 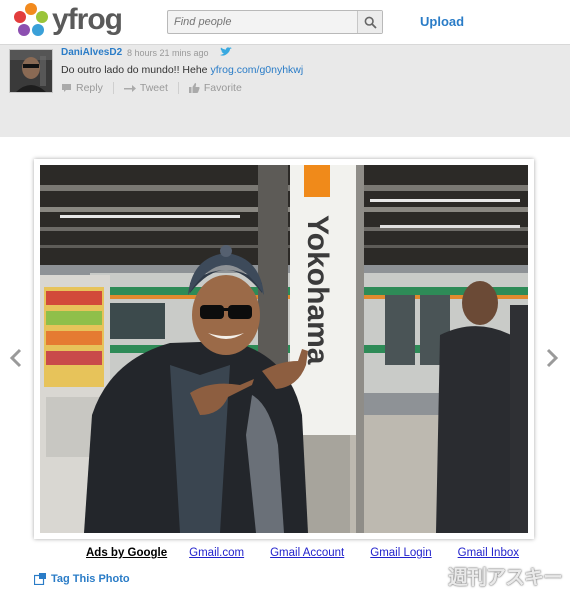 I want to click on yfrog-logo: yfrog, so click(x=68, y=20).